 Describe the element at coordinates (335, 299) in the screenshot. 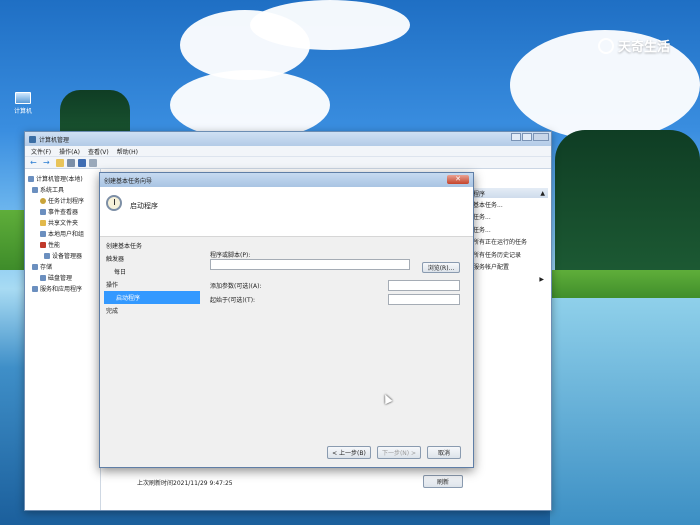

I see `start-in-row: 起始于(可选)(T):` at that location.